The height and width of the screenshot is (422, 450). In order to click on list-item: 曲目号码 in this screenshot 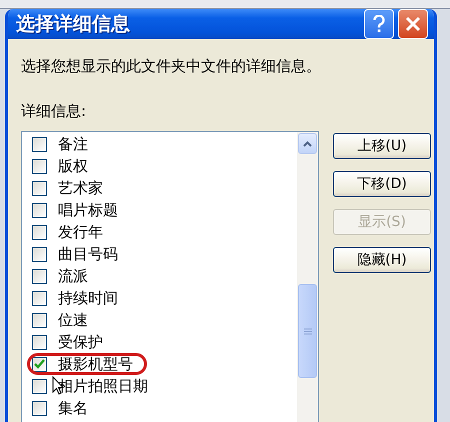, I will do `click(88, 254)`.